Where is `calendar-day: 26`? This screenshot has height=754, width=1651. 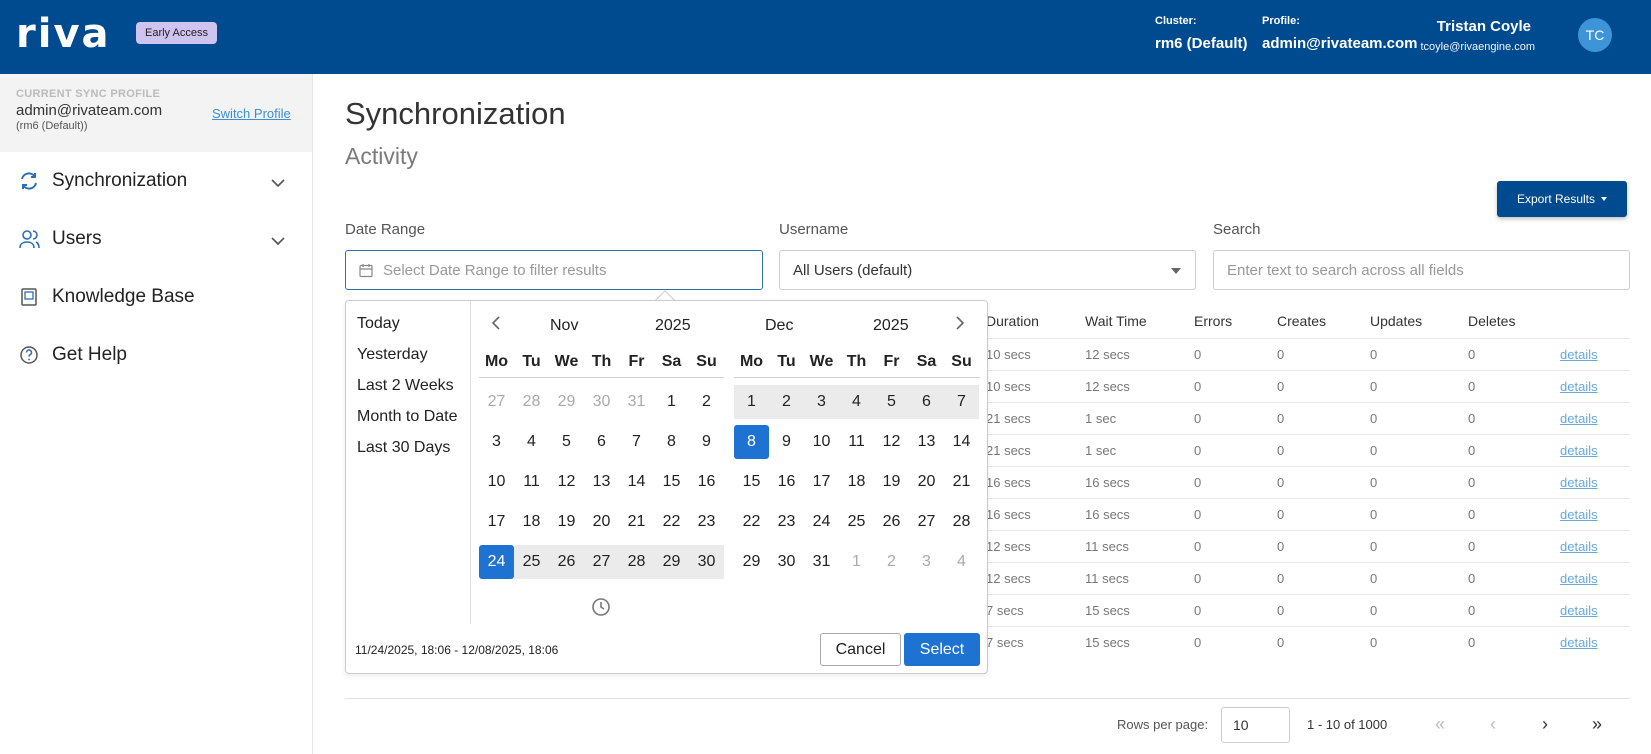
calendar-day: 26 is located at coordinates (891, 522).